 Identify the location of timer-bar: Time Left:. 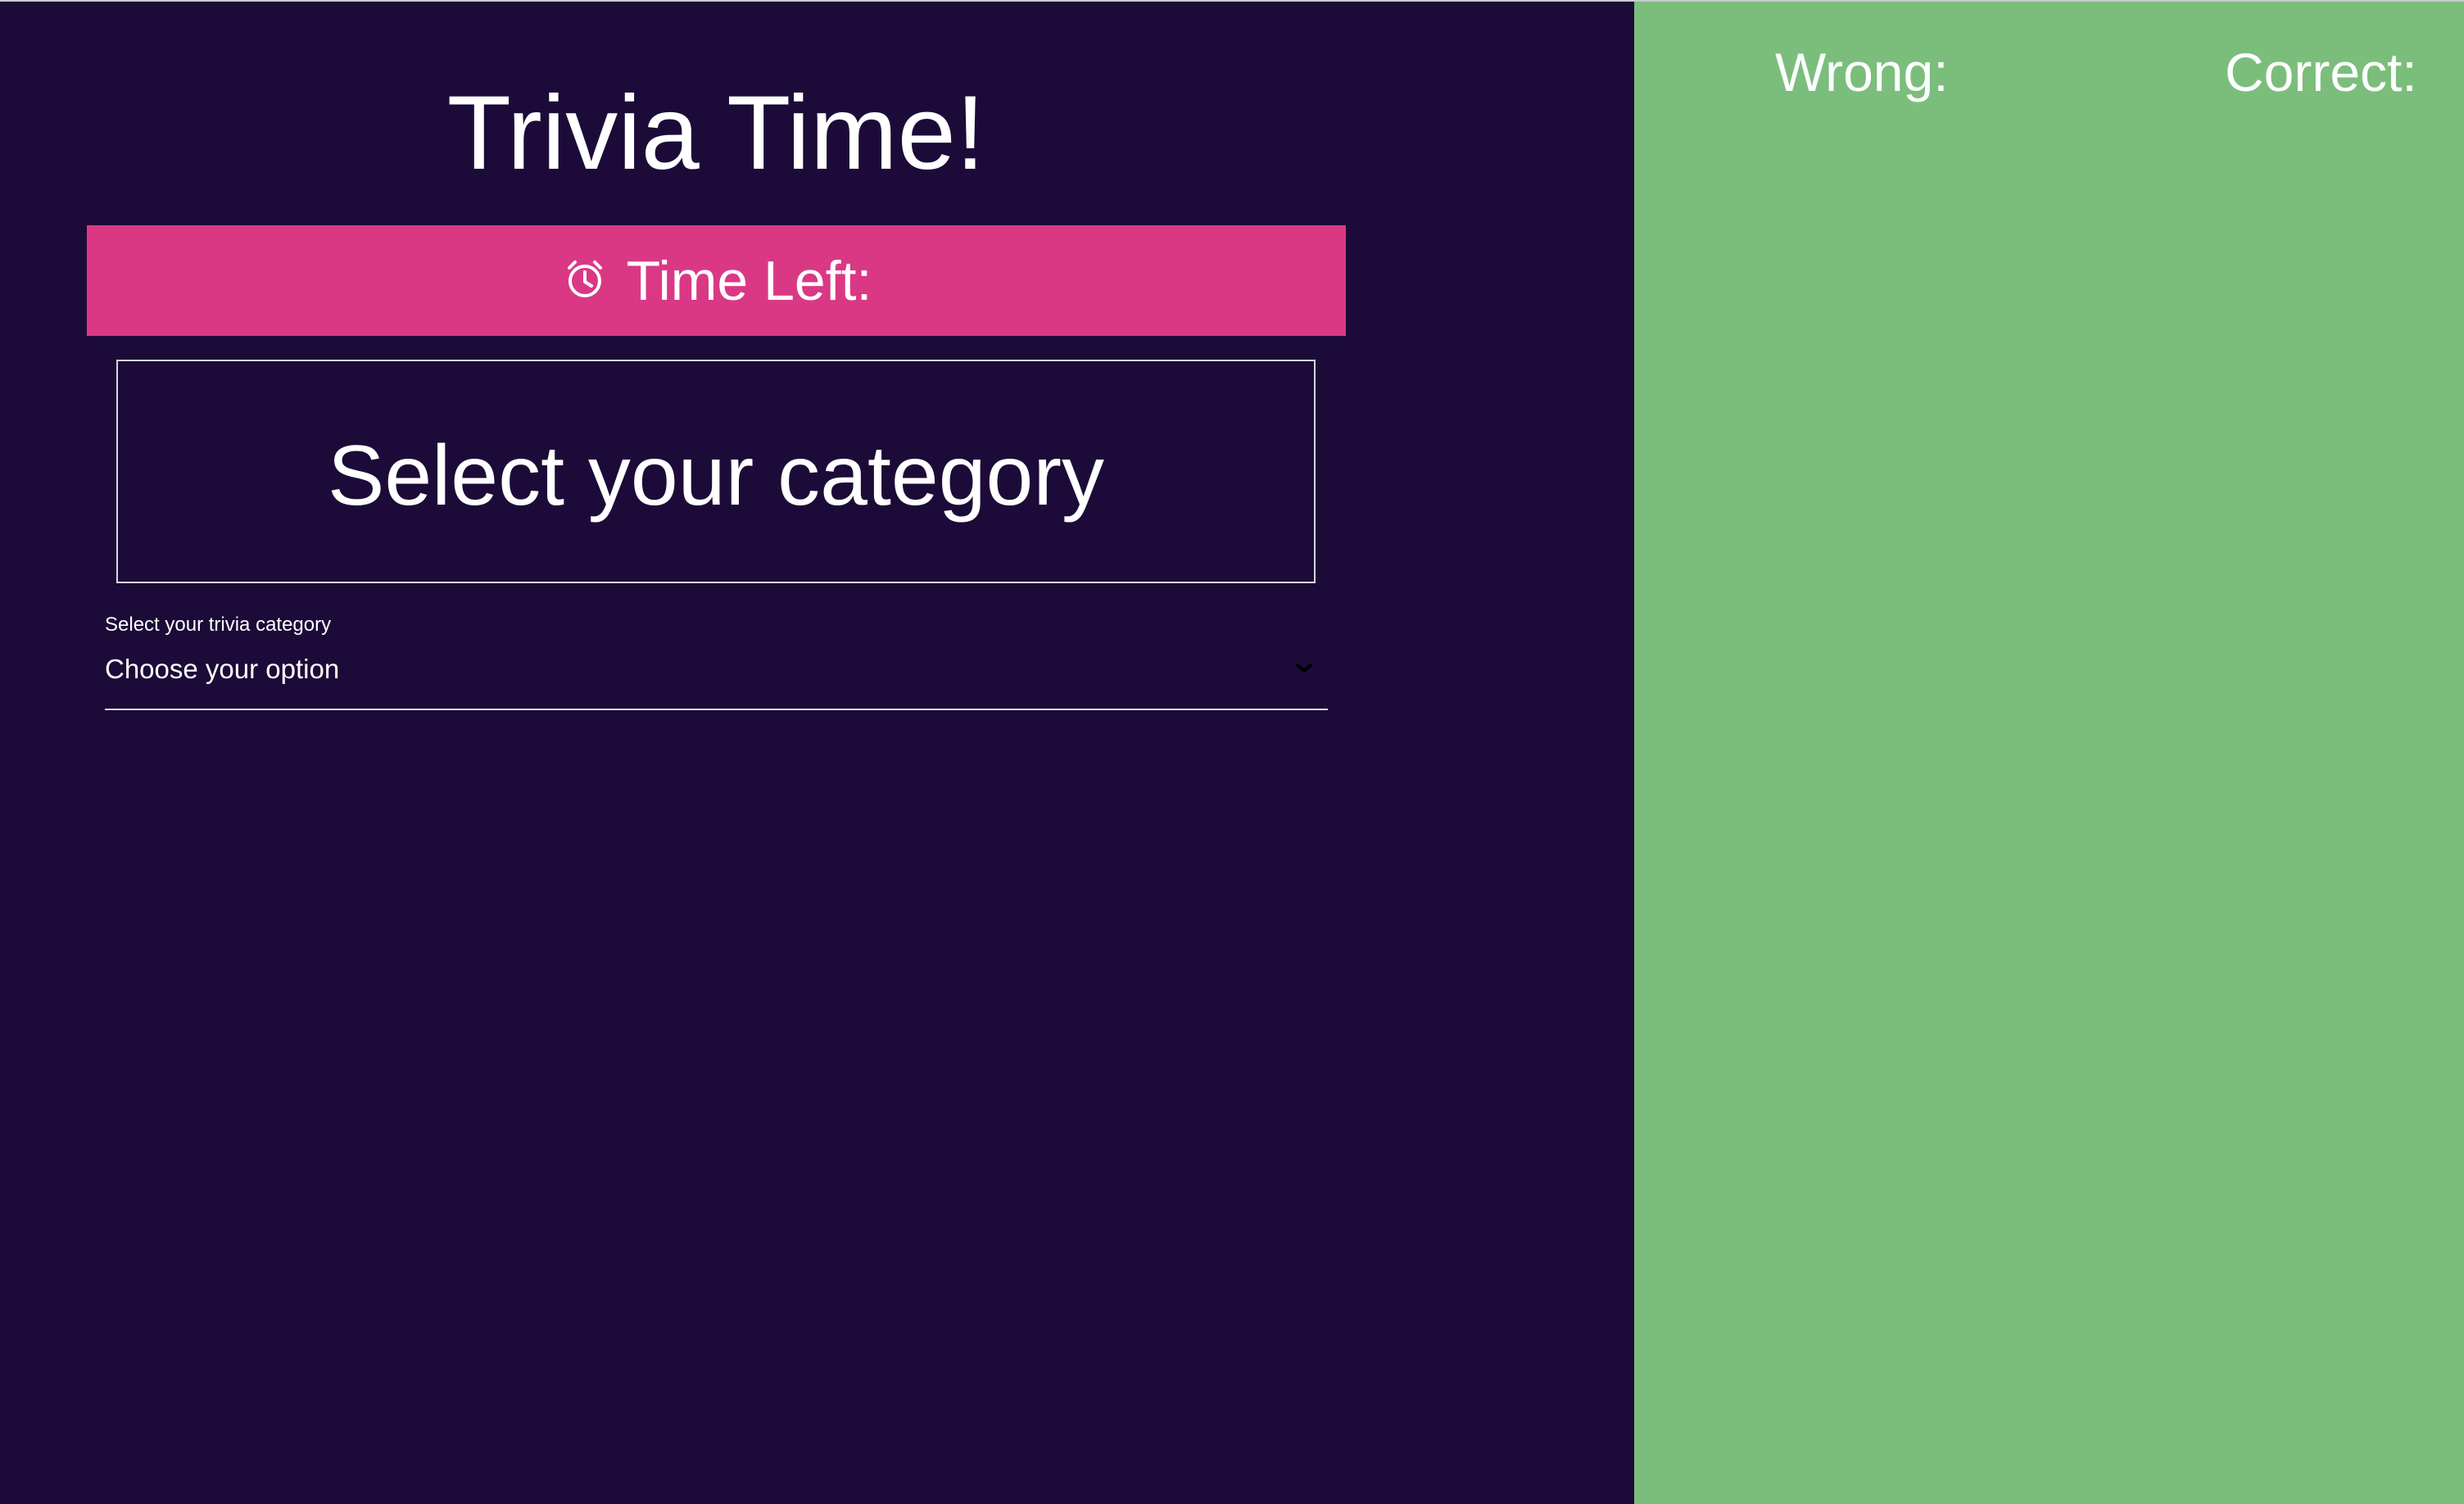
(716, 280).